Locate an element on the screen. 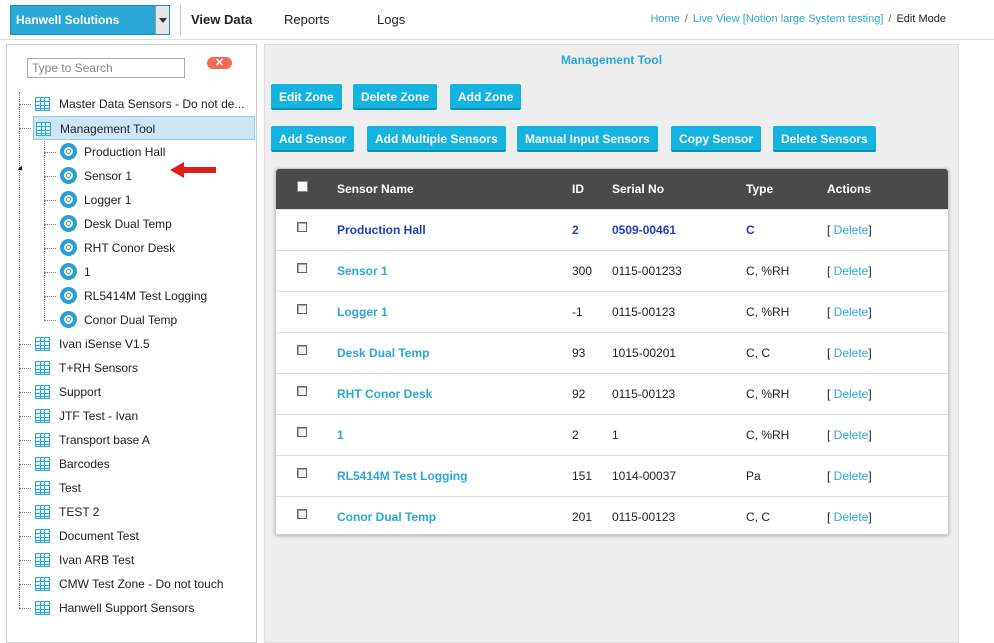  tree-item: Production Hall is located at coordinates (157, 152).